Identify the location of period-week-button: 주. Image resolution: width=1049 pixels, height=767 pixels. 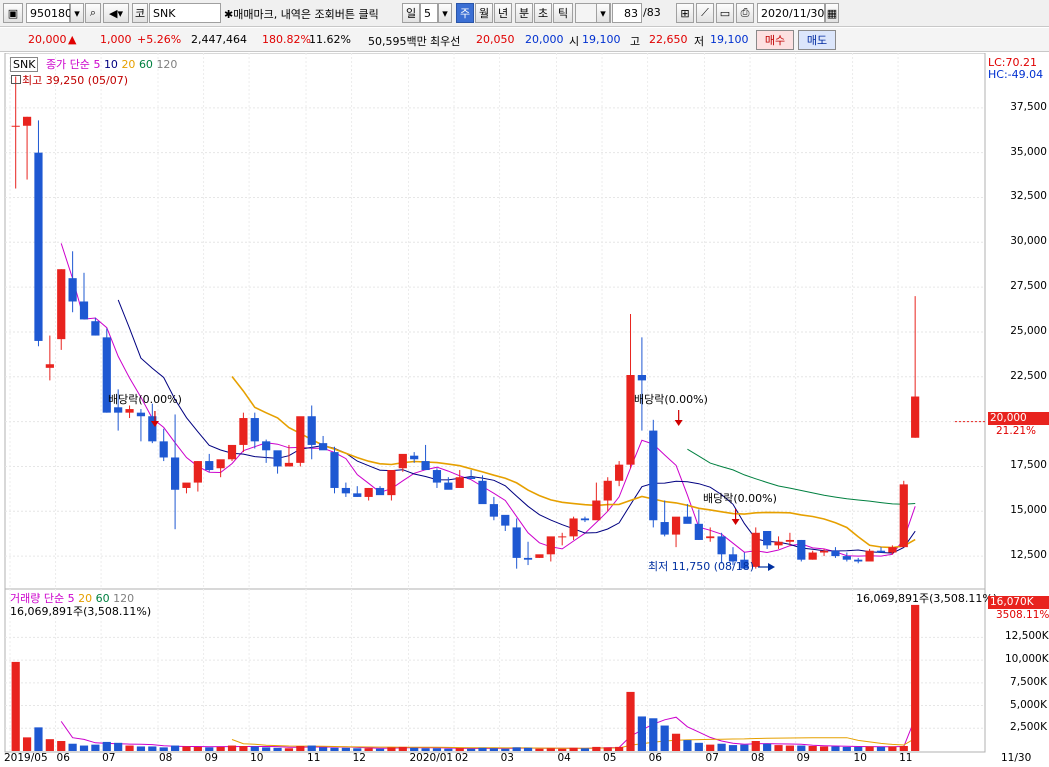
(465, 13).